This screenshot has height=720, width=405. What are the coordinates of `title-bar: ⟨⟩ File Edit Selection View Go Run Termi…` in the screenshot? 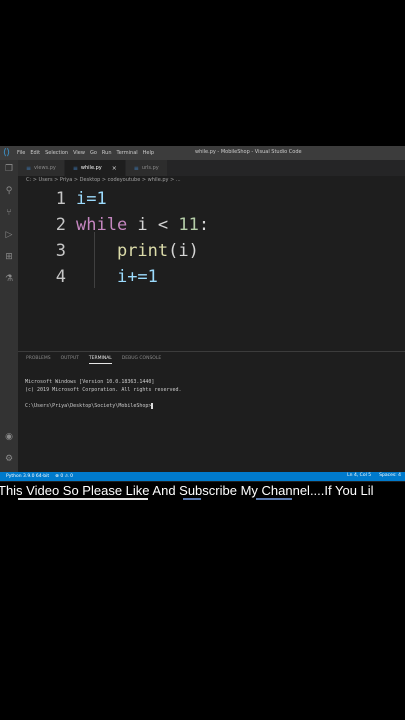 It's located at (202, 153).